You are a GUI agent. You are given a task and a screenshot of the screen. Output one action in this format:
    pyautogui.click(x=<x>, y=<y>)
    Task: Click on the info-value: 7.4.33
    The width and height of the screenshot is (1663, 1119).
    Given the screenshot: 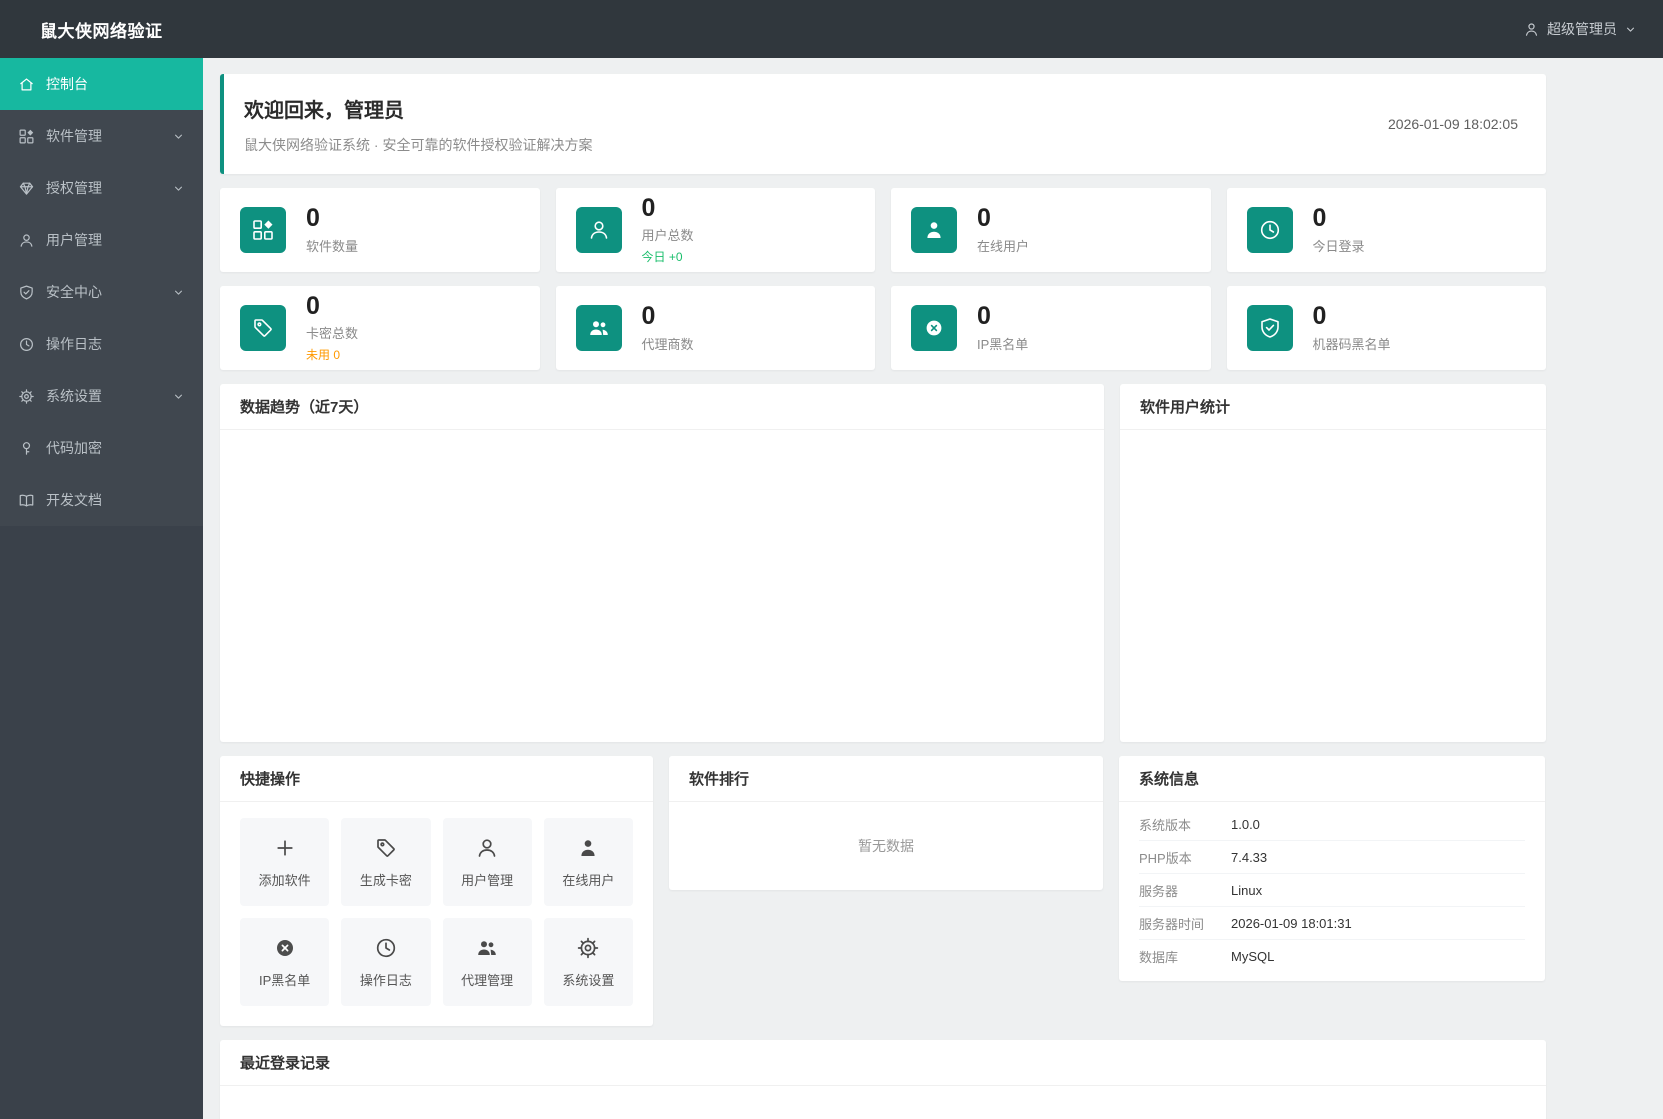 What is the action you would take?
    pyautogui.click(x=1249, y=857)
    